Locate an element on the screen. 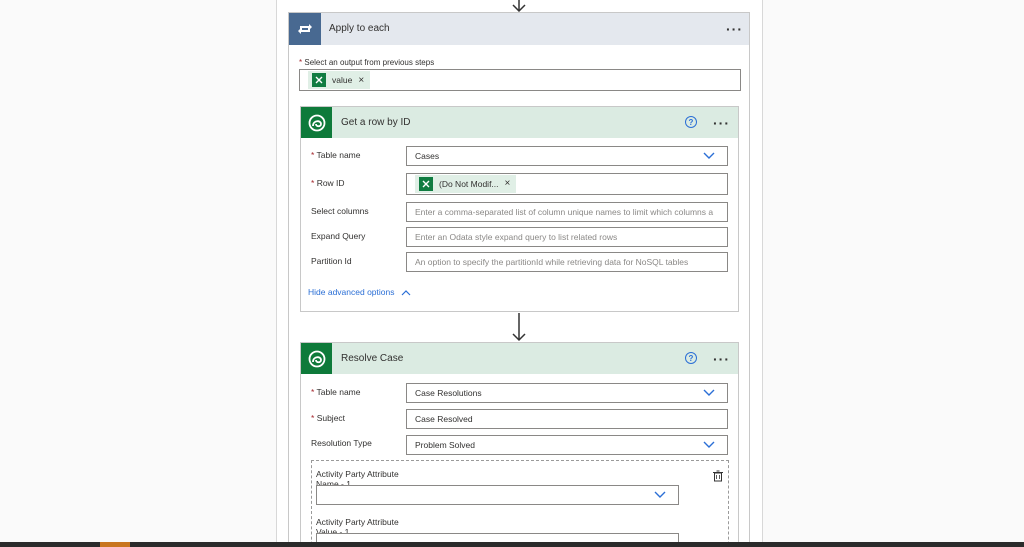  resolve-case-header: Resolve Case ? ··· is located at coordinates (519, 358).